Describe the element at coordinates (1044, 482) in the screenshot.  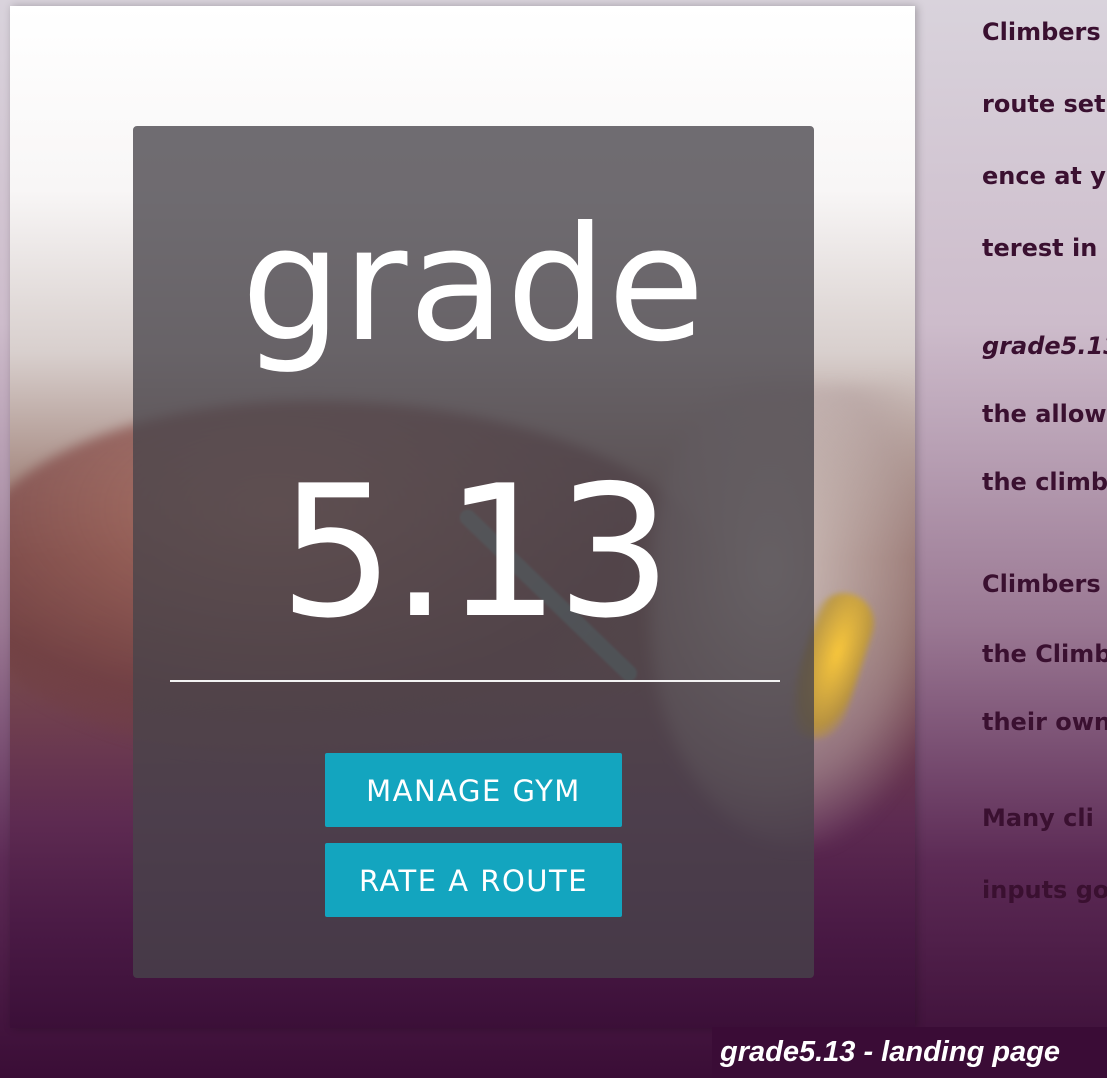
I see `side-text-line: the climb` at that location.